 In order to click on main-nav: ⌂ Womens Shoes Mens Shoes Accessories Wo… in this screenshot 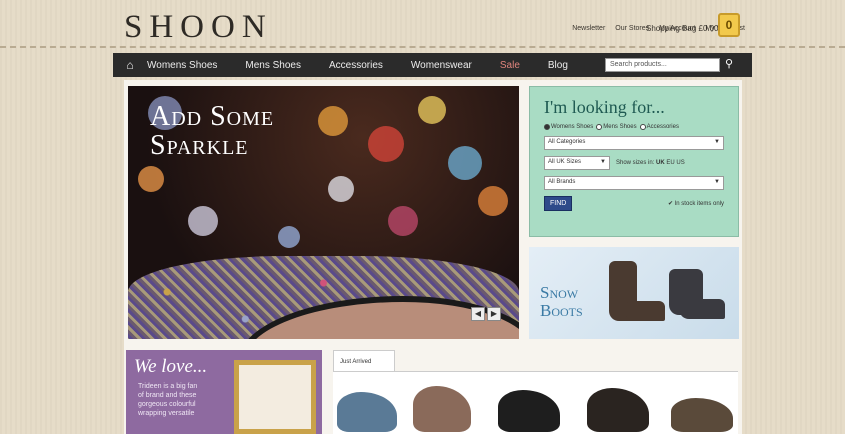, I will do `click(432, 65)`.